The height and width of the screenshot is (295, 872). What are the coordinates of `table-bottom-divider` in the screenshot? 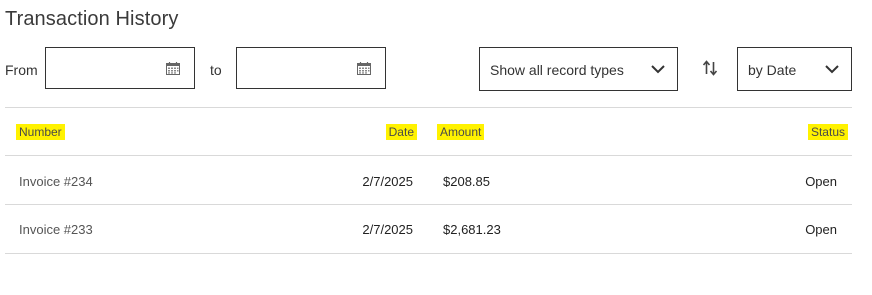 It's located at (428, 253).